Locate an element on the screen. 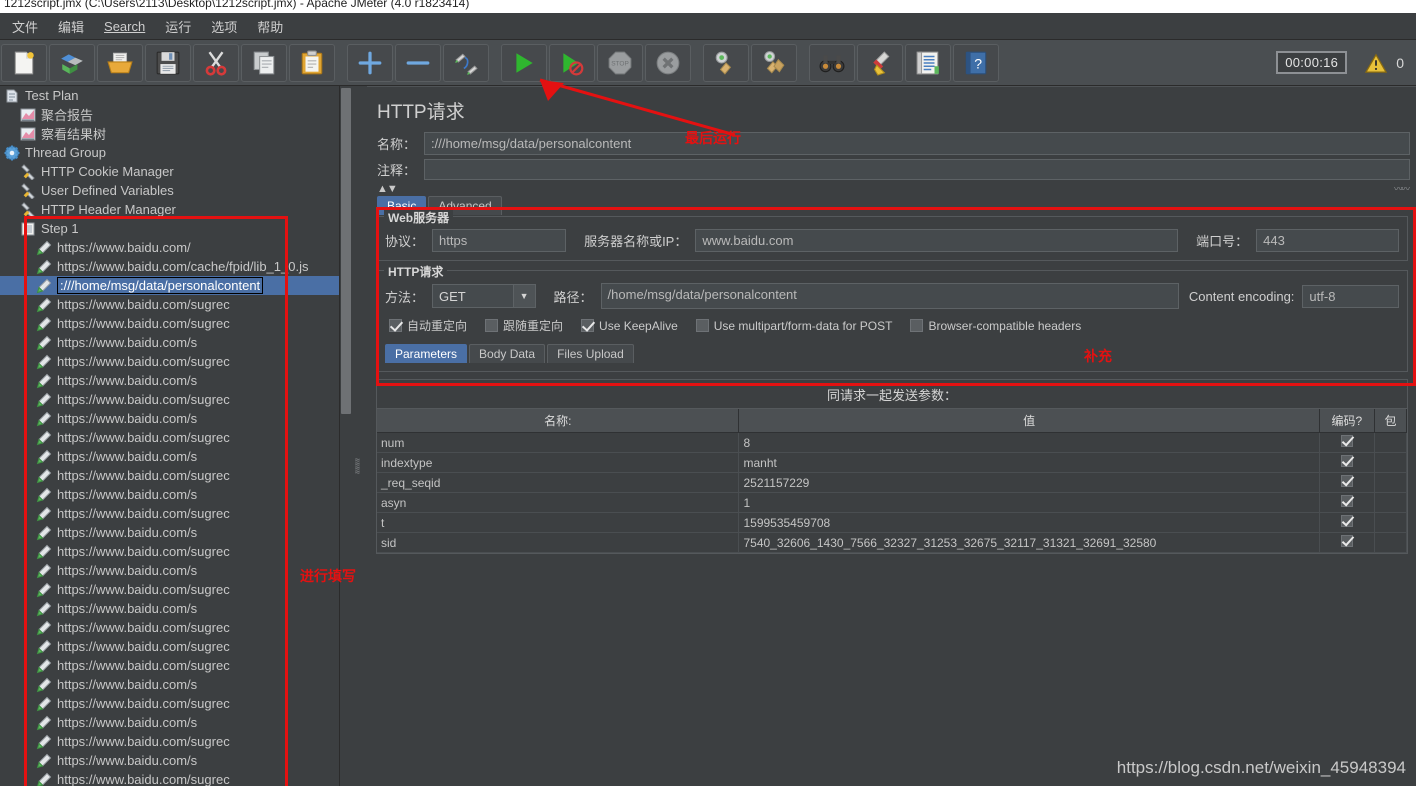 The image size is (1416, 786). menu-options: 选项 is located at coordinates (224, 26).